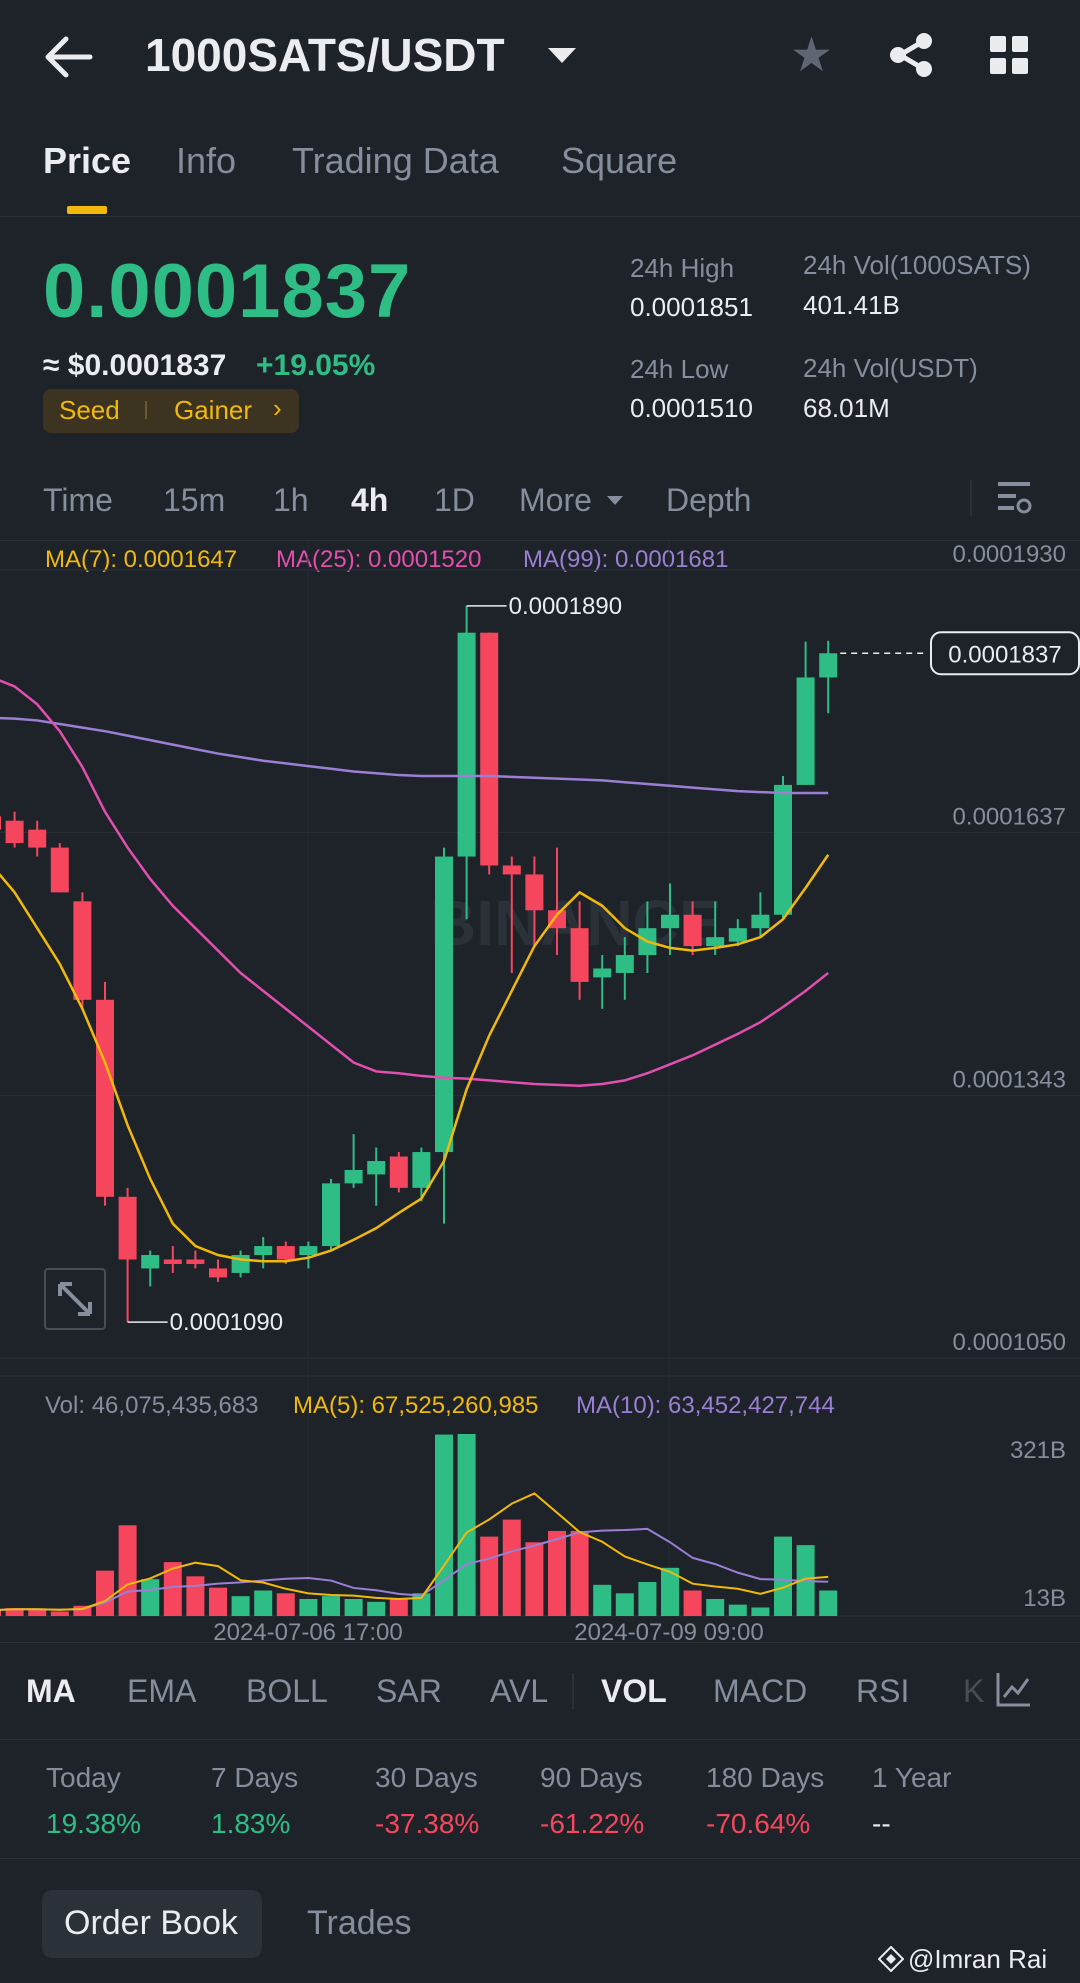 The width and height of the screenshot is (1080, 1983). I want to click on indicator-ma: MA, so click(51, 1691).